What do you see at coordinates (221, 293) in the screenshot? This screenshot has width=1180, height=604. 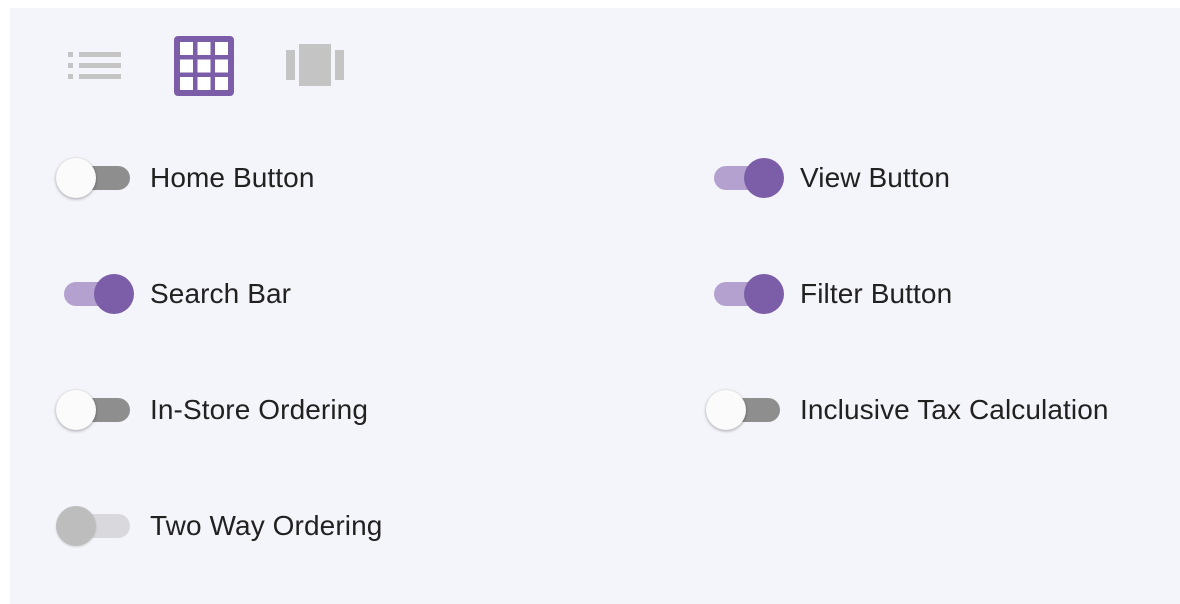 I see `toggle-label: Search Bar` at bounding box center [221, 293].